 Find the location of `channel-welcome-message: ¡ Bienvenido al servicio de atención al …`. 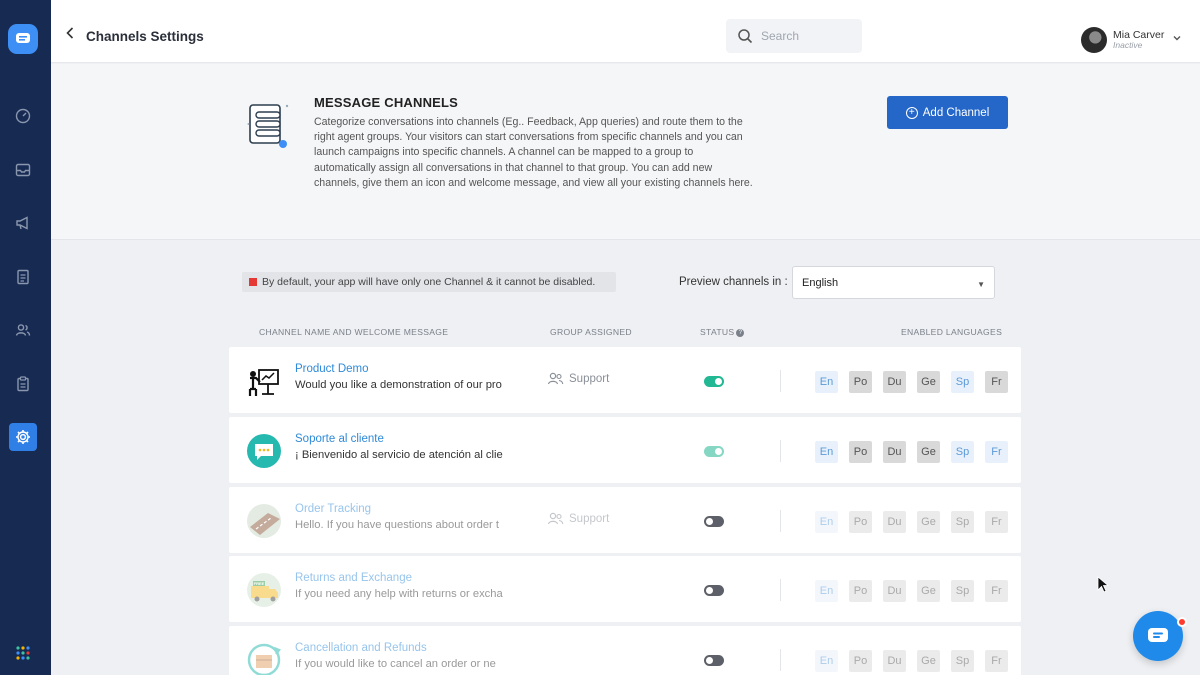

channel-welcome-message: ¡ Bienvenido al servicio de atención al … is located at coordinates (399, 455).